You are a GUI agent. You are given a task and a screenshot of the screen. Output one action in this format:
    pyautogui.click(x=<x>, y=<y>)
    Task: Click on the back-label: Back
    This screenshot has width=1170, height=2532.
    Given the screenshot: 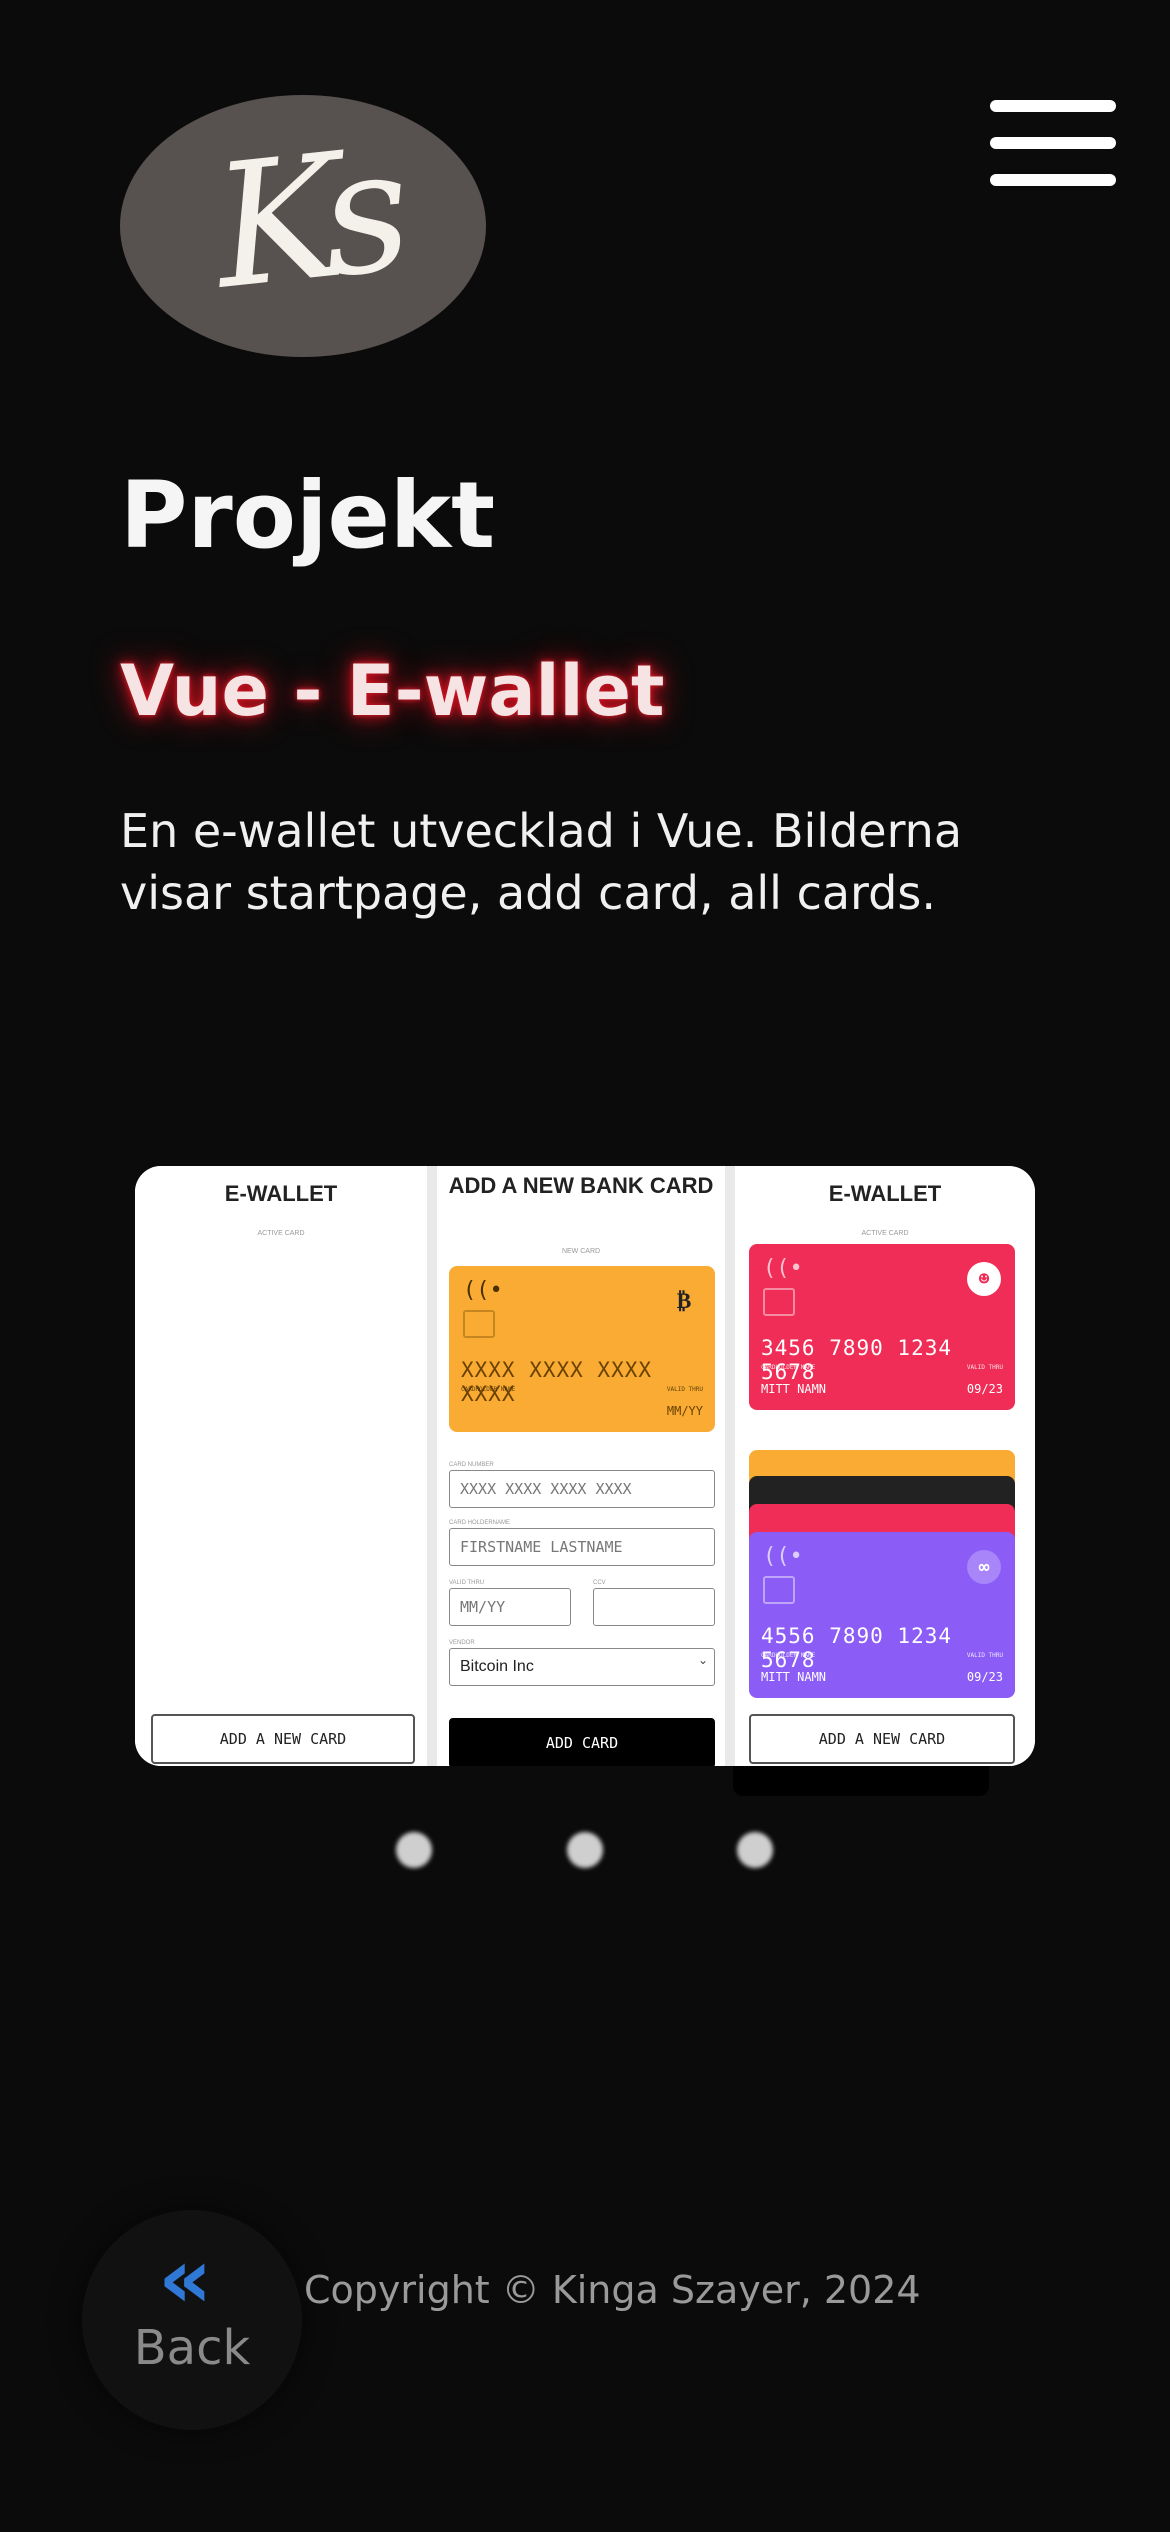 What is the action you would take?
    pyautogui.click(x=192, y=2348)
    